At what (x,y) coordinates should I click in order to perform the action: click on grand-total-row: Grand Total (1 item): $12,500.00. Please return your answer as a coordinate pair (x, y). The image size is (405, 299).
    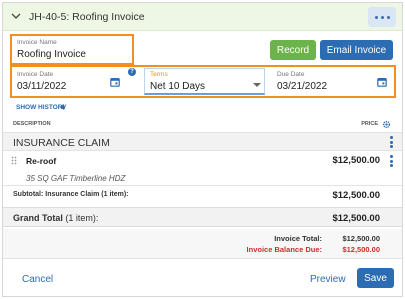
    Looking at the image, I should click on (202, 217).